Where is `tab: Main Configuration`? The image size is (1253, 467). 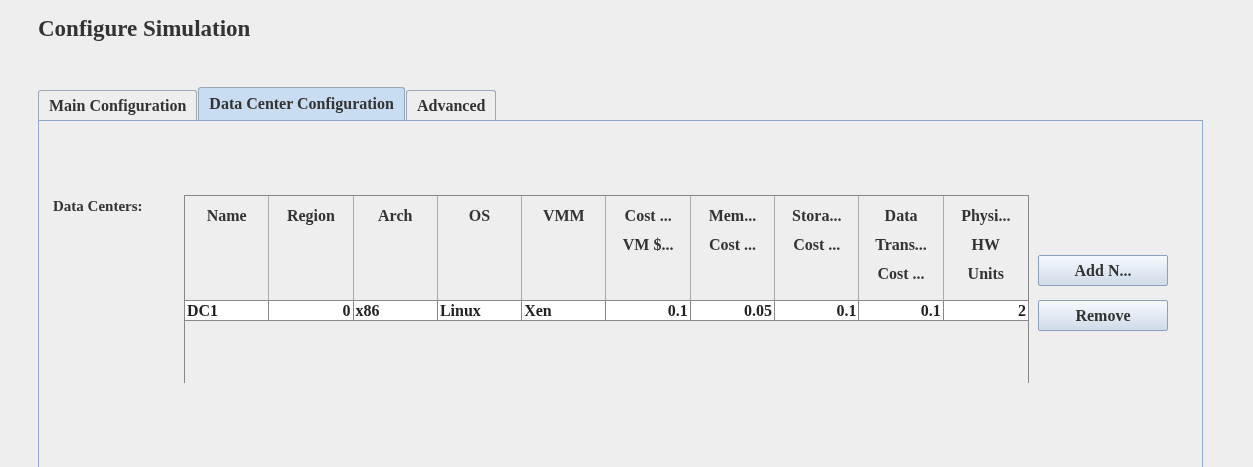
tab: Main Configuration is located at coordinates (118, 105).